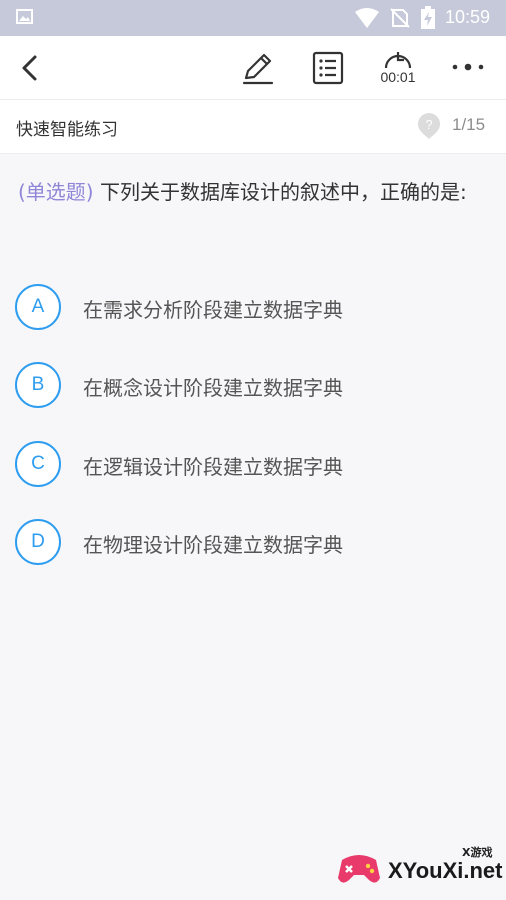 The height and width of the screenshot is (900, 506). Describe the element at coordinates (445, 870) in the screenshot. I see `watermark-main: XYouXi.net` at that location.